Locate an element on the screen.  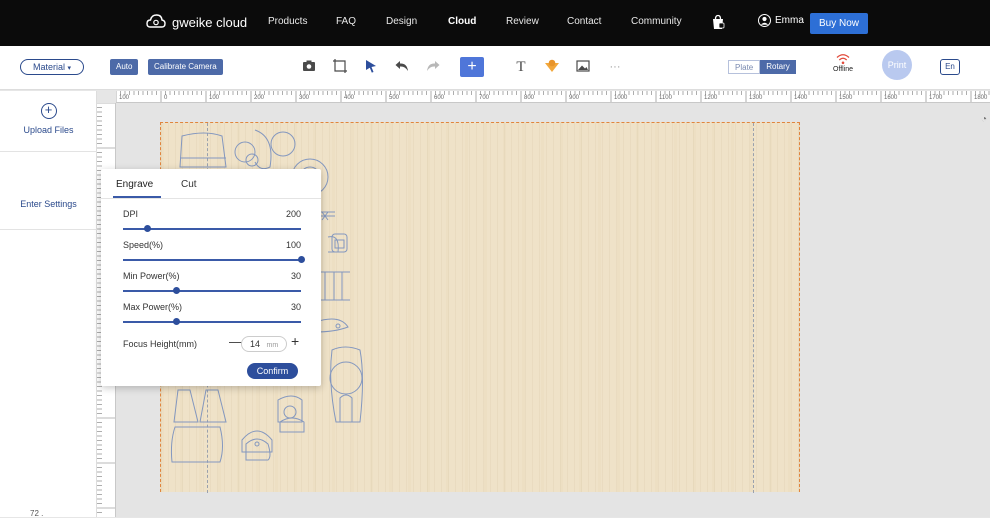
enter-settings-label: Enter Settings is located at coordinates (48, 204).